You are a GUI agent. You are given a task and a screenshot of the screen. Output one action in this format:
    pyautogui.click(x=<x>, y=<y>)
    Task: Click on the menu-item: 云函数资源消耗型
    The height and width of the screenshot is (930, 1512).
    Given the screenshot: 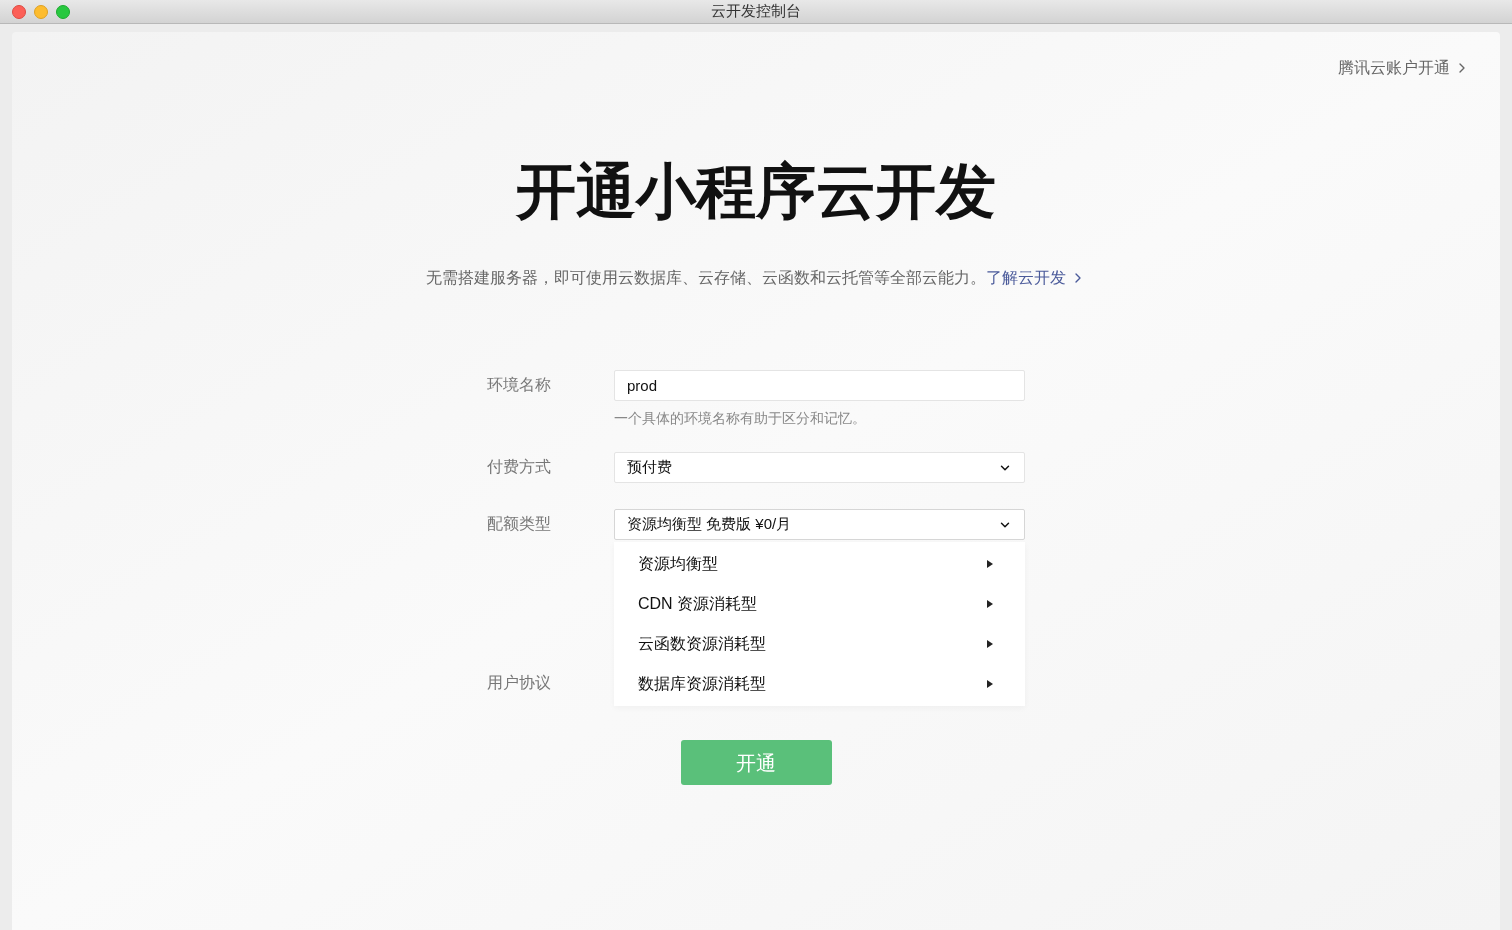 What is the action you would take?
    pyautogui.click(x=819, y=644)
    